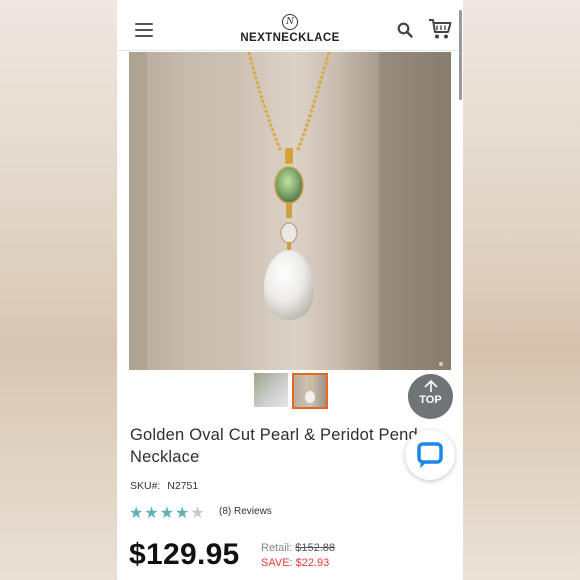 Image resolution: width=580 pixels, height=580 pixels. I want to click on thumbnail-2-selected, so click(310, 391).